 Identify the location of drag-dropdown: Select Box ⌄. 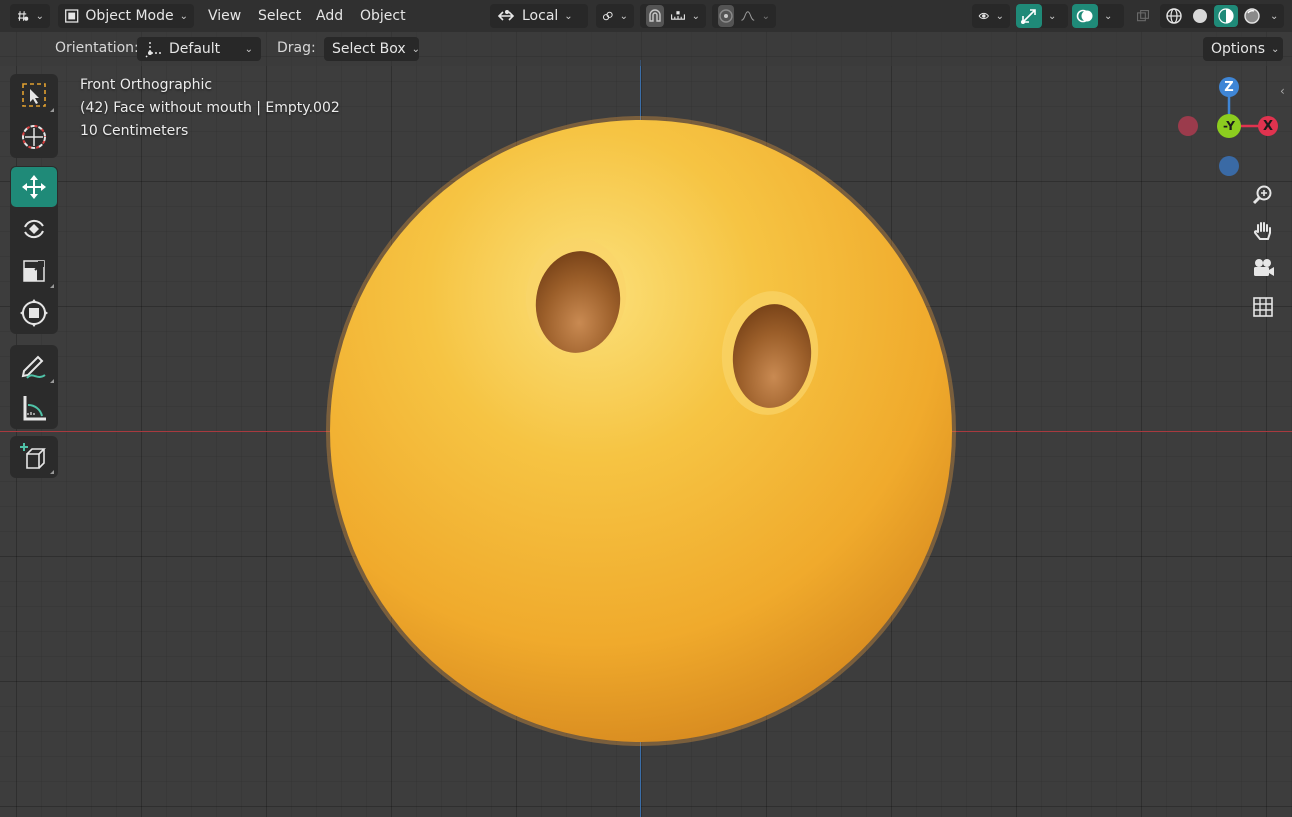
(372, 49).